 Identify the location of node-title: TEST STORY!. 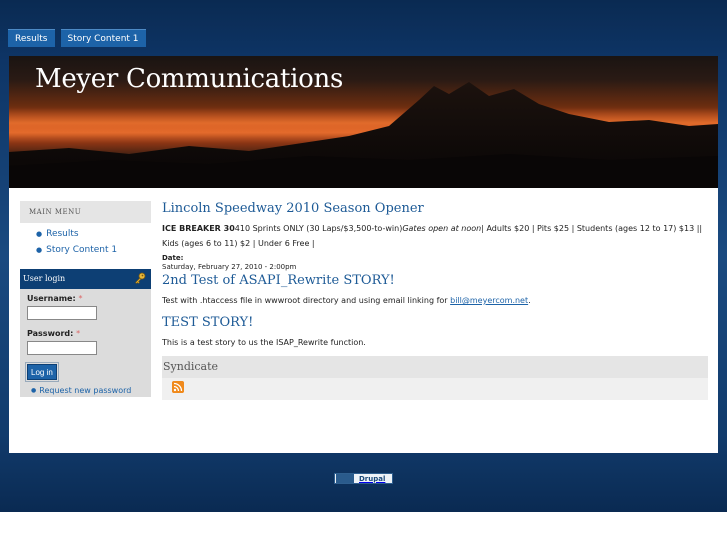
(435, 322).